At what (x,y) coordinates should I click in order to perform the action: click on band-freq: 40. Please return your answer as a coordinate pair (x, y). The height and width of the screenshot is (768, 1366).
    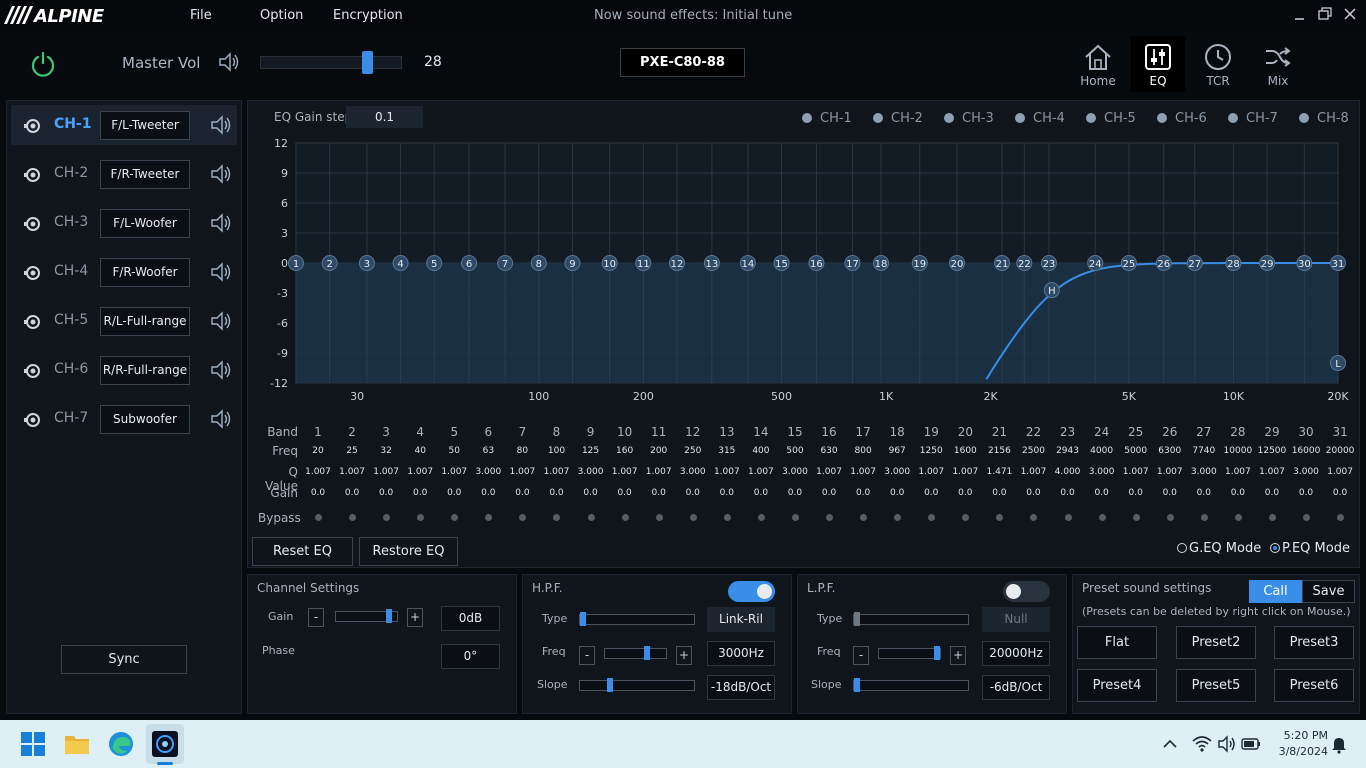
    Looking at the image, I should click on (420, 451).